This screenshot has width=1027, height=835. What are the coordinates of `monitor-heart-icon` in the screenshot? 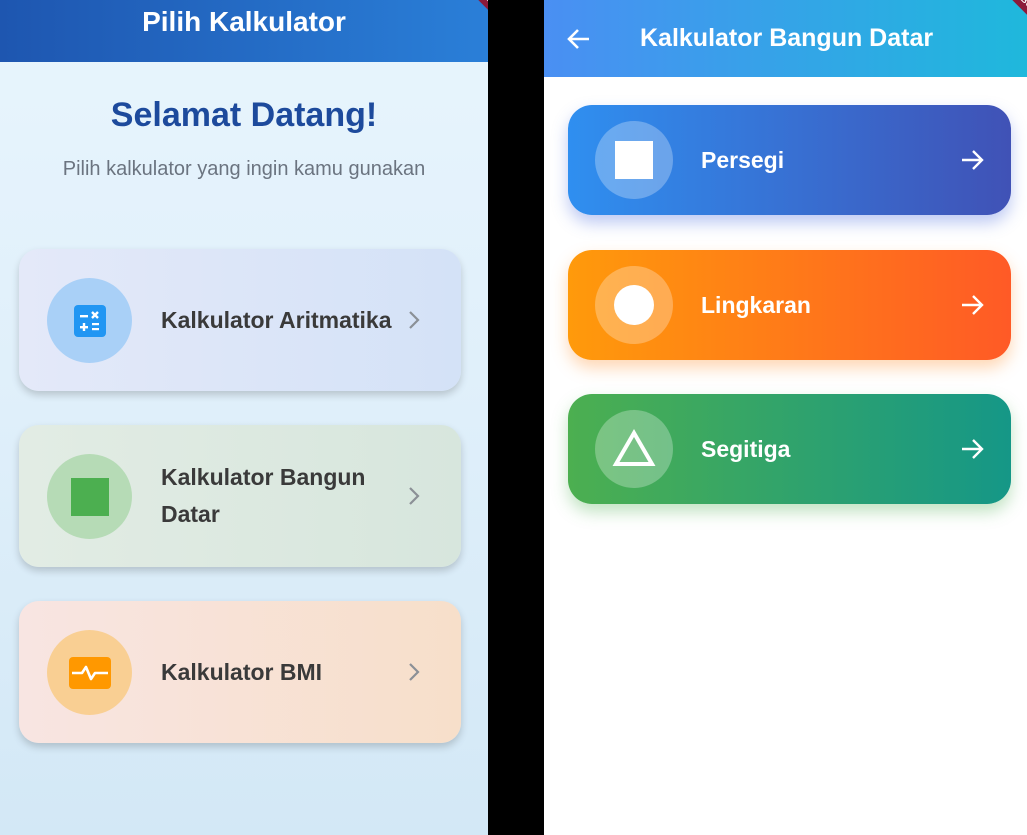 It's located at (89, 672).